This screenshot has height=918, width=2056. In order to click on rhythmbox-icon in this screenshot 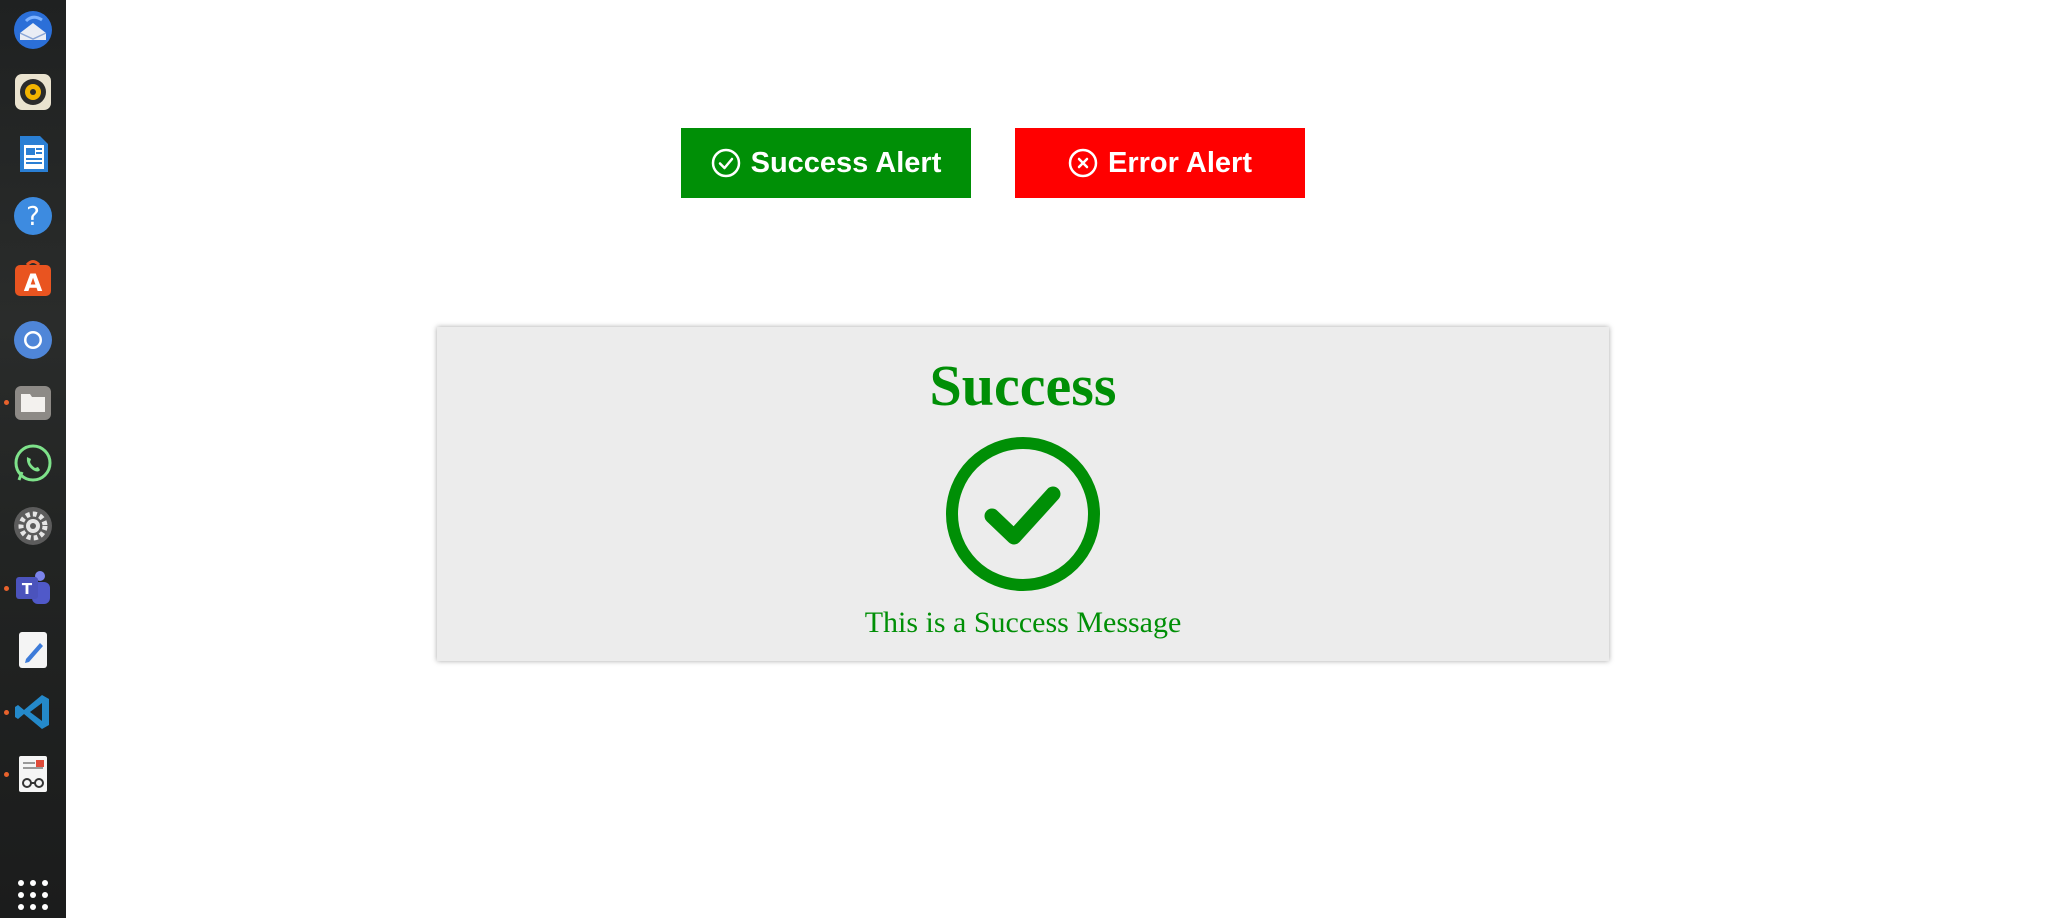, I will do `click(33, 92)`.